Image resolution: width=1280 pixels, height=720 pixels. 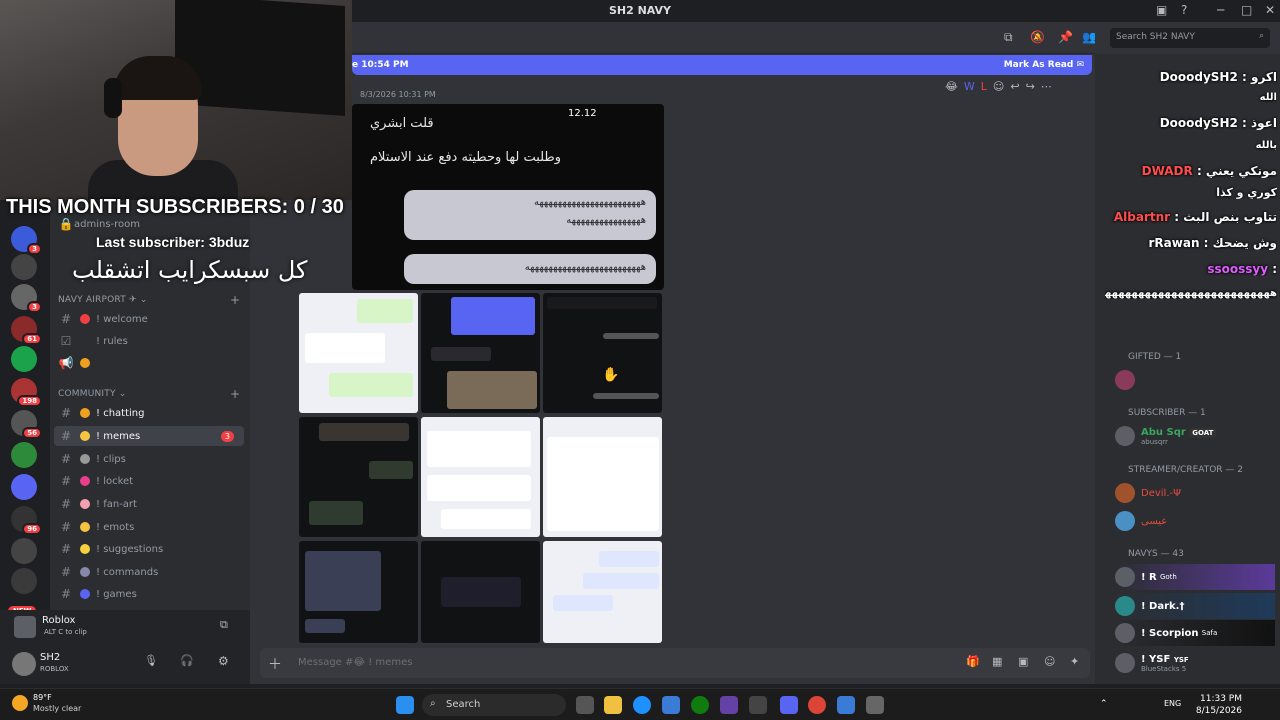 I want to click on server-icon: 56, so click(x=26, y=424).